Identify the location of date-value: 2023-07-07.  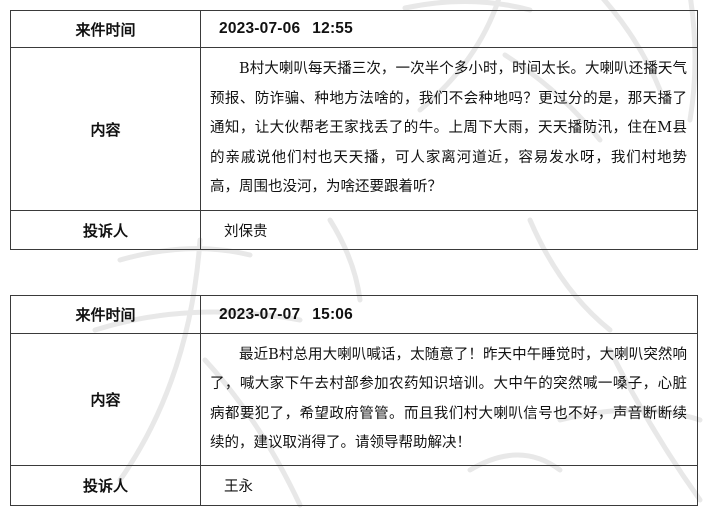
(260, 314).